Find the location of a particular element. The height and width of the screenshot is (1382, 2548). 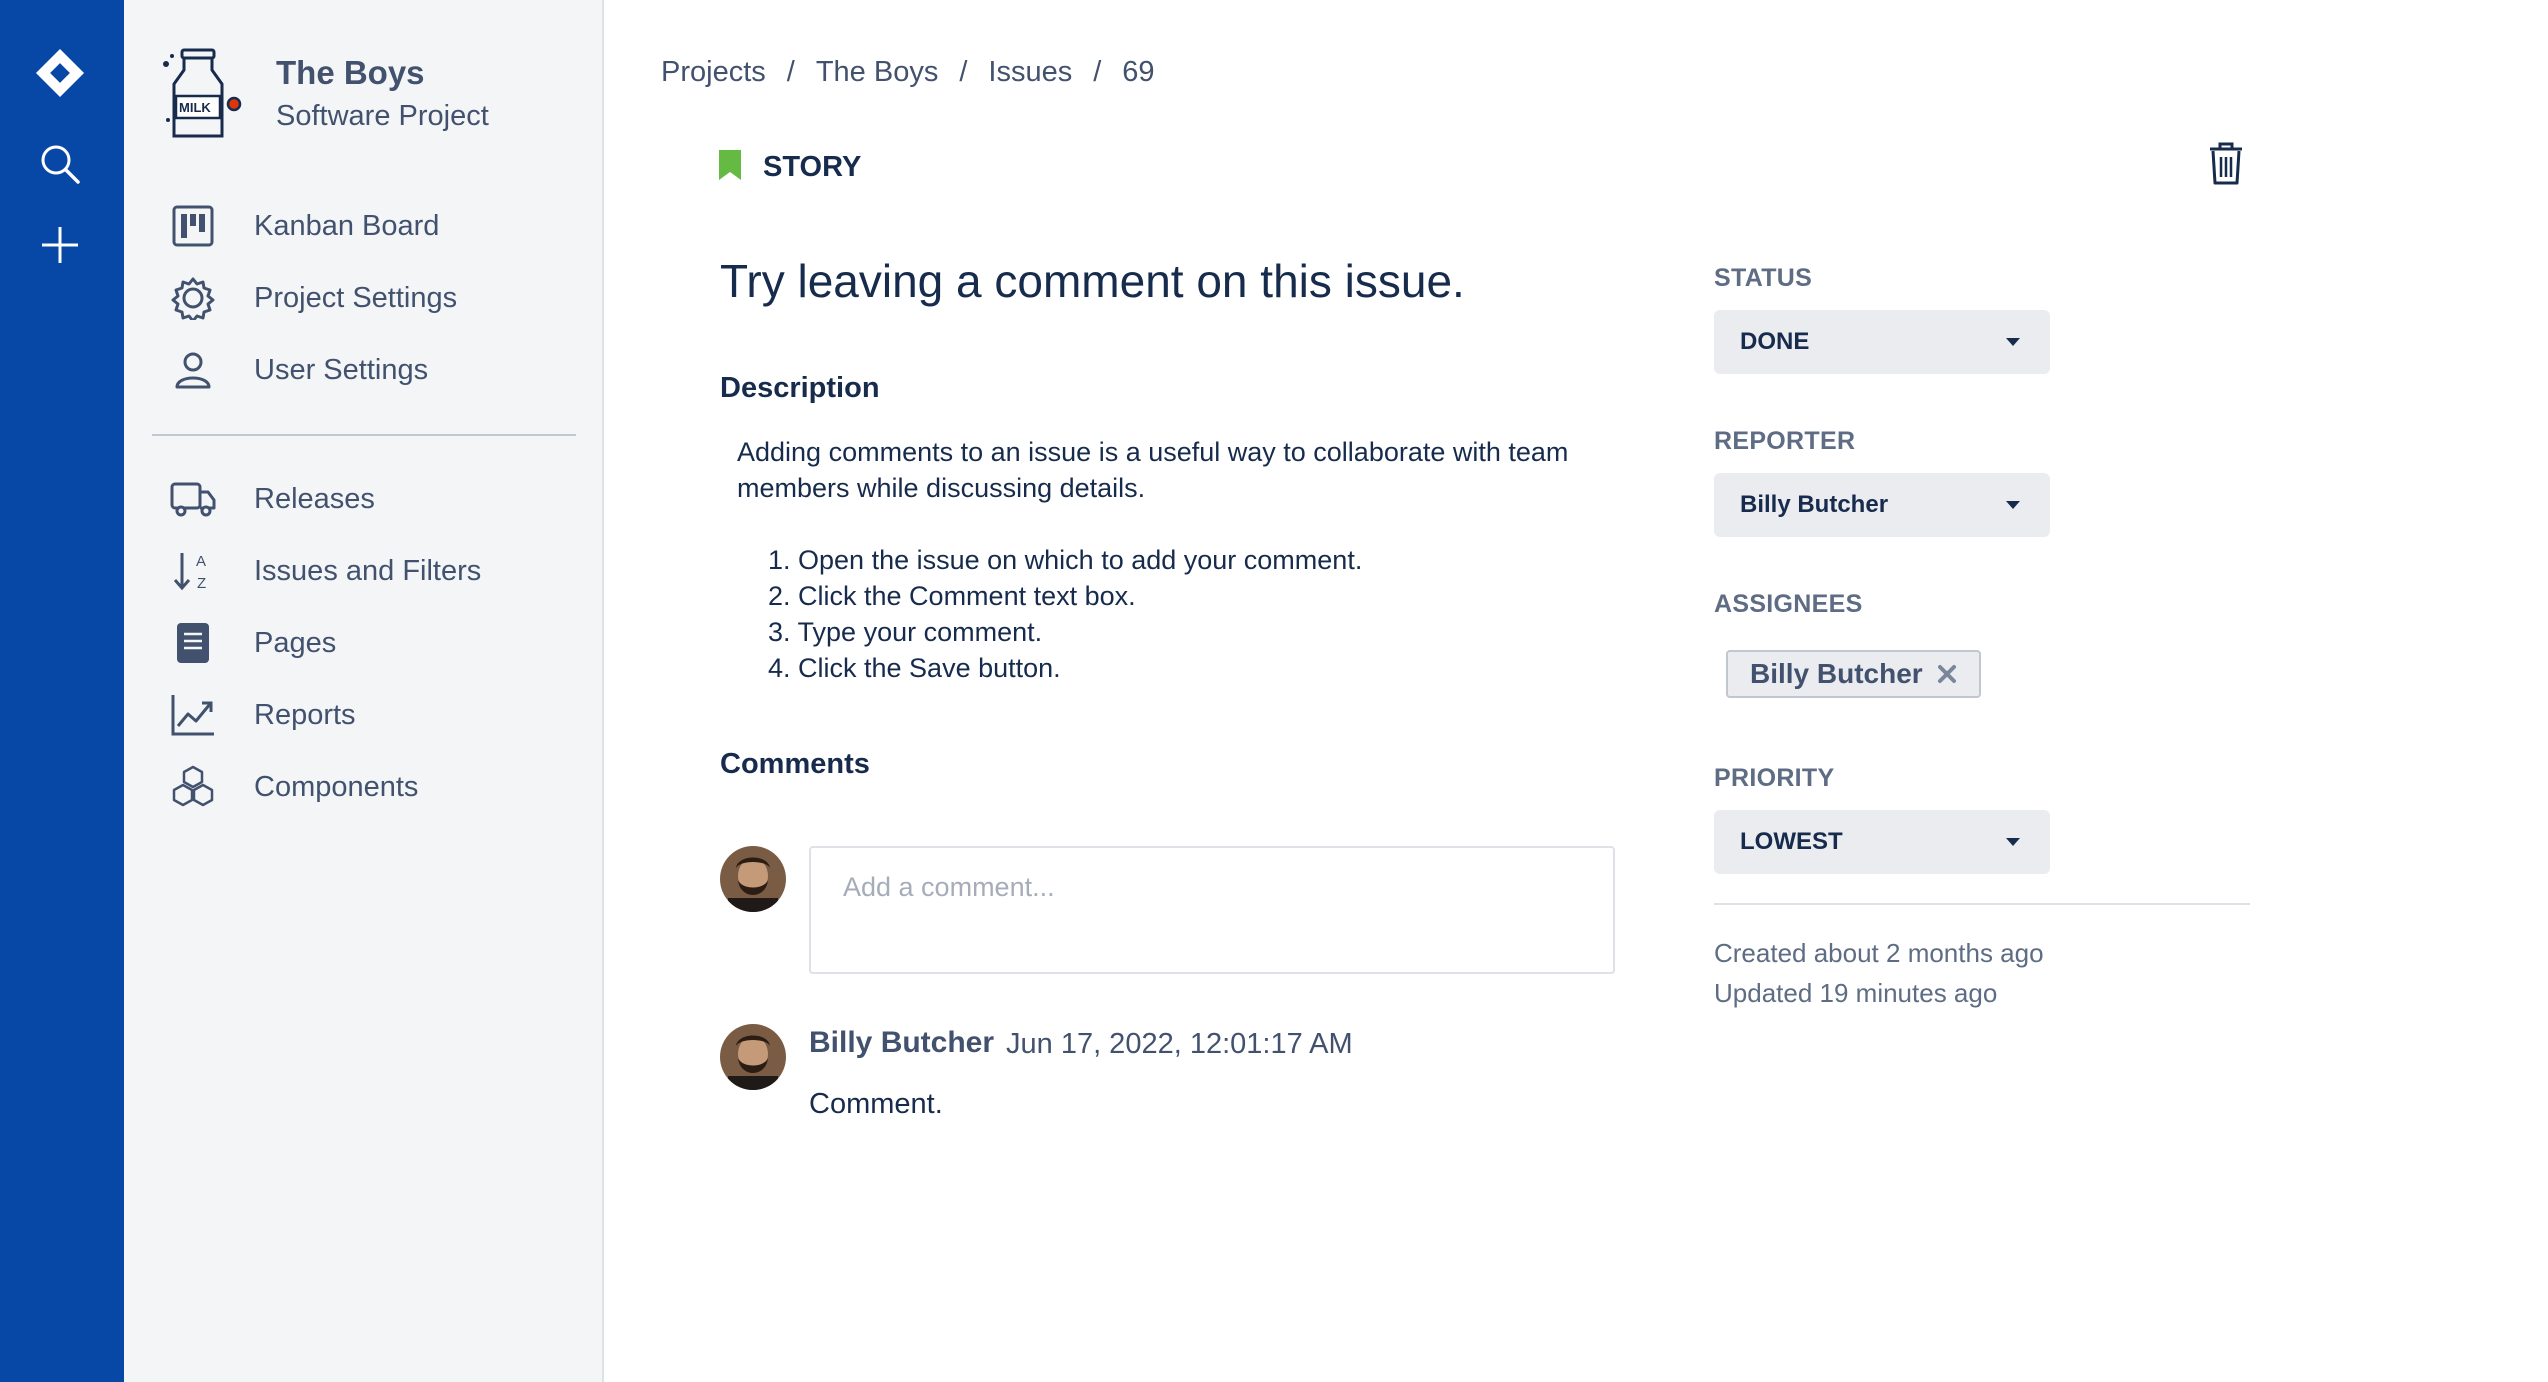

sidebar-item-releases: Releases is located at coordinates (370, 499).